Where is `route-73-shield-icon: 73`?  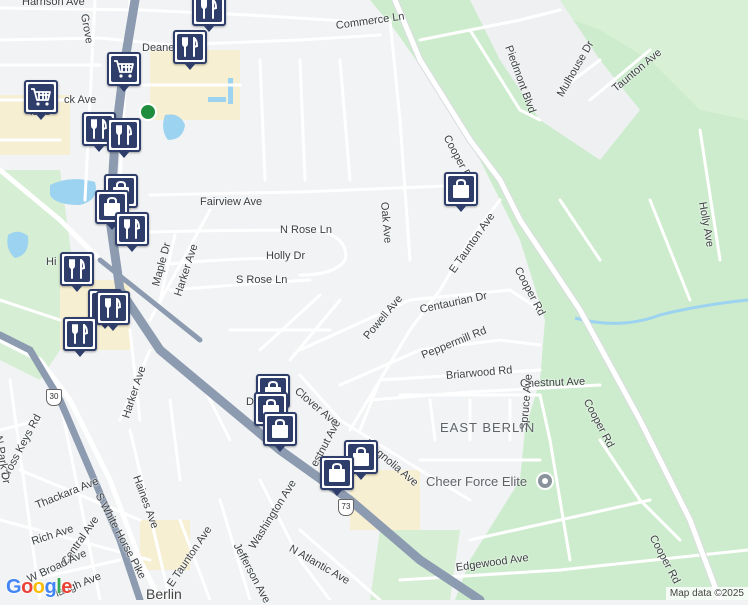 route-73-shield-icon: 73 is located at coordinates (346, 507).